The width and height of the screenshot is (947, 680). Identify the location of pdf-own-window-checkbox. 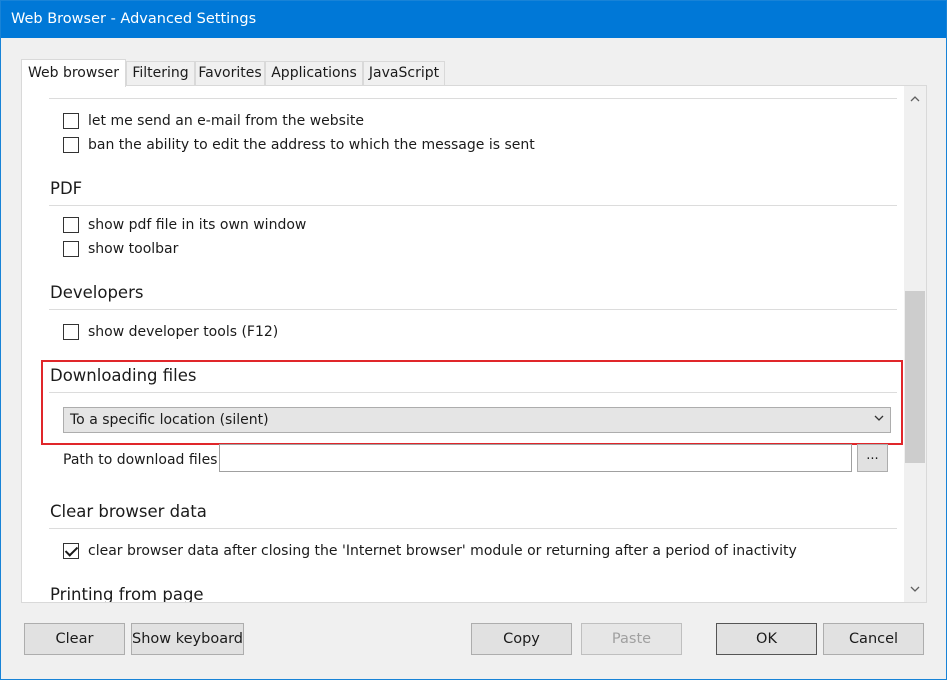
(71, 225).